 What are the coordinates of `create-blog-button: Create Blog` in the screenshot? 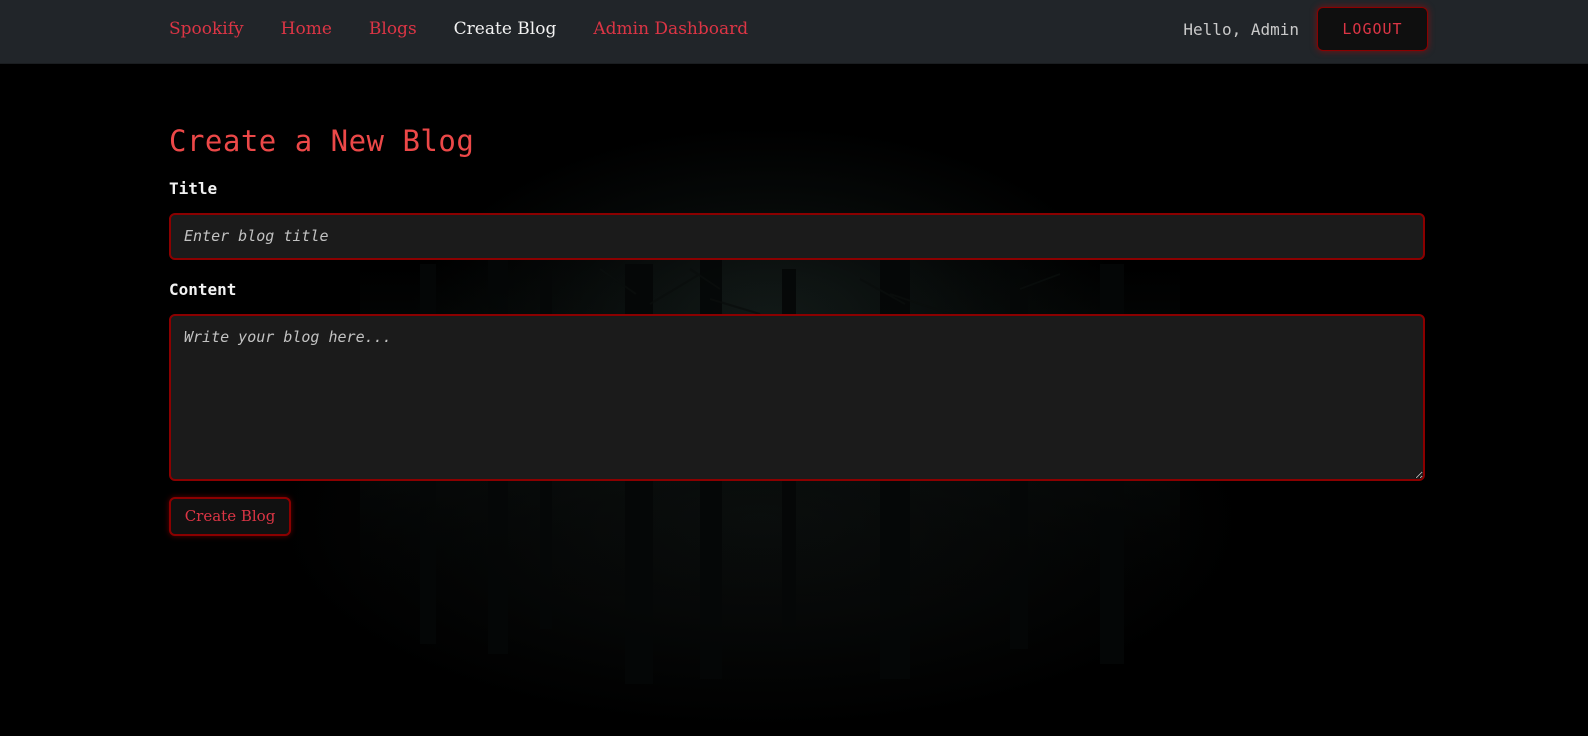 It's located at (230, 516).